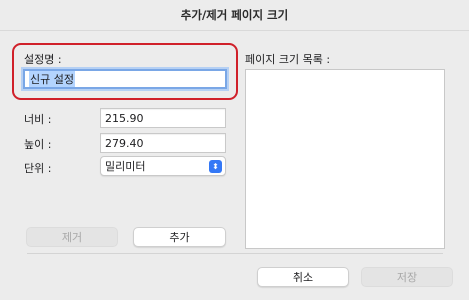  What do you see at coordinates (125, 79) in the screenshot?
I see `setting-name-field: 신규 설정` at bounding box center [125, 79].